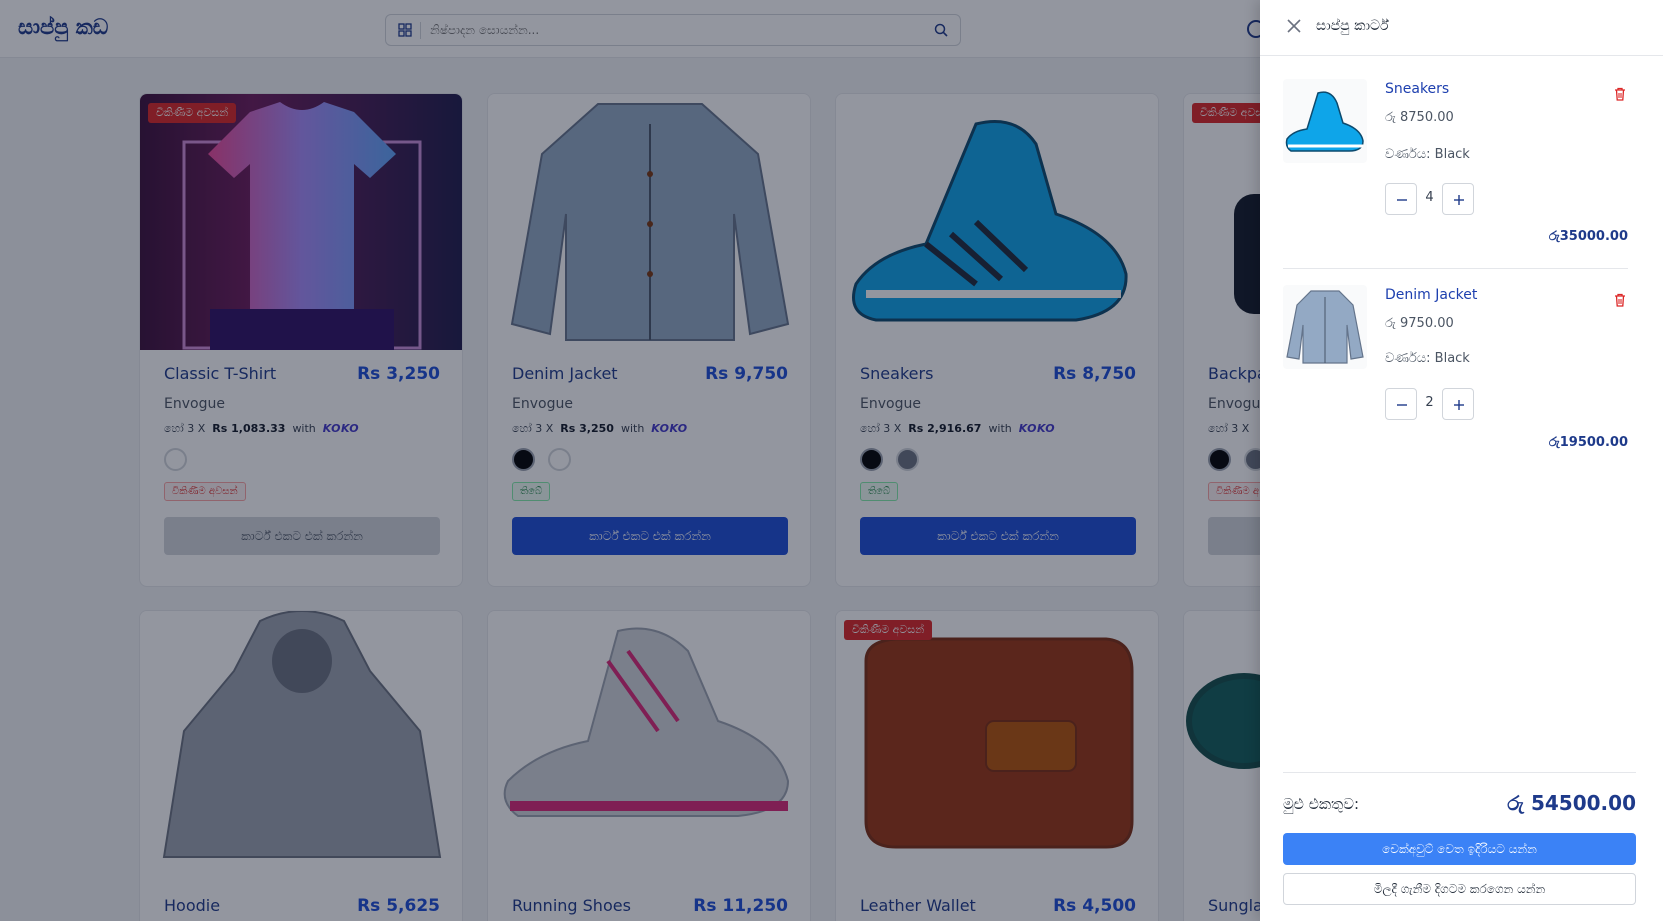 The image size is (1663, 921). What do you see at coordinates (1431, 295) in the screenshot?
I see `cart-item-name: Denim Jacket` at bounding box center [1431, 295].